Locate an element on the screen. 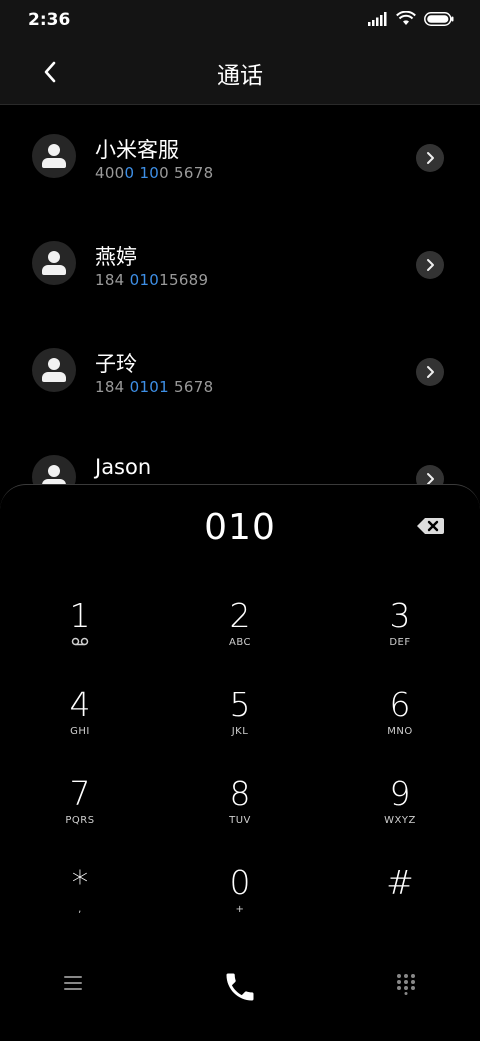 The width and height of the screenshot is (480, 1041). contact-name: 小米客服 is located at coordinates (137, 150).